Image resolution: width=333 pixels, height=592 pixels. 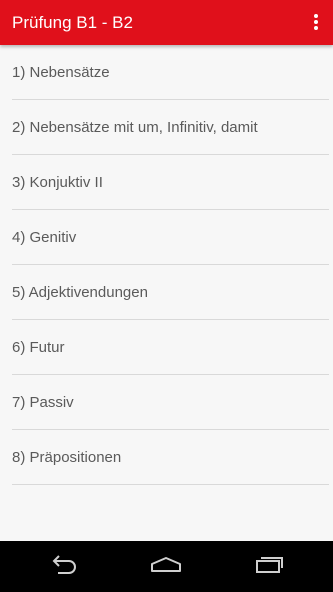 What do you see at coordinates (61, 72) in the screenshot?
I see `list-item-label: 1) Nebensätze` at bounding box center [61, 72].